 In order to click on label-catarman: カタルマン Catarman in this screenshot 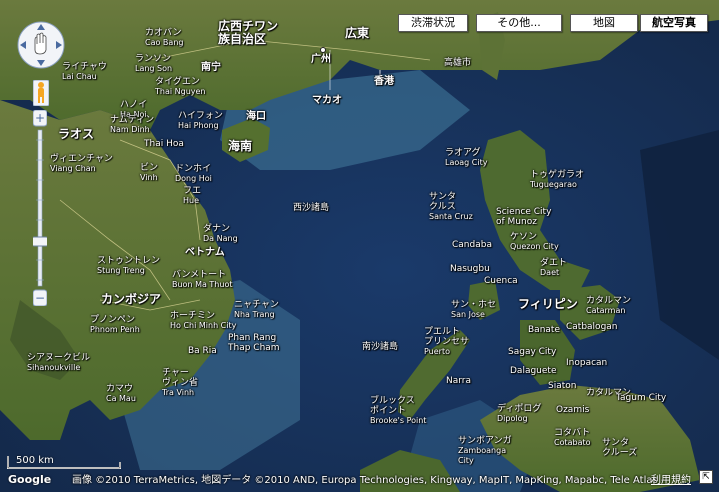, I will do `click(608, 306)`.